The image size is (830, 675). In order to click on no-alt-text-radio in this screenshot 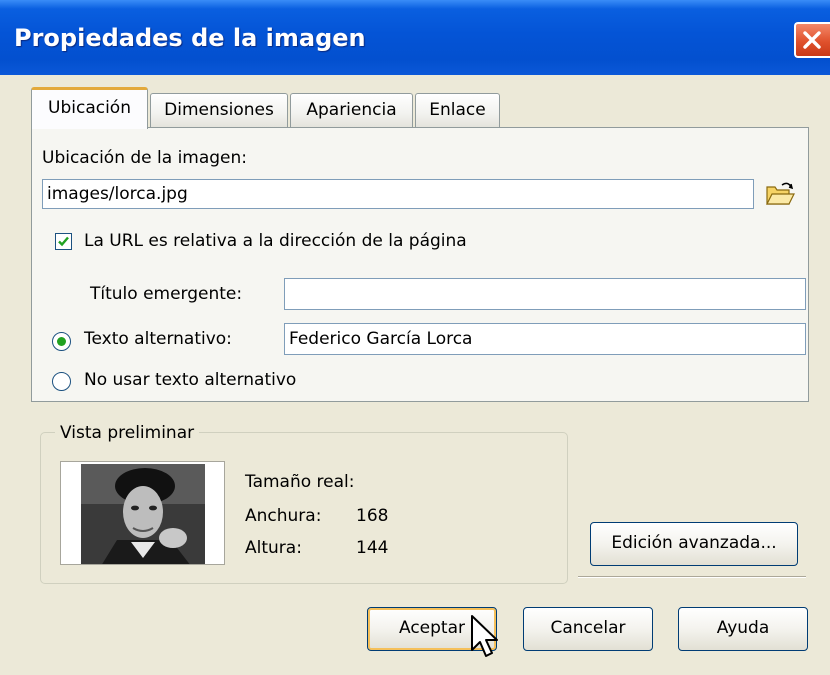, I will do `click(61, 381)`.